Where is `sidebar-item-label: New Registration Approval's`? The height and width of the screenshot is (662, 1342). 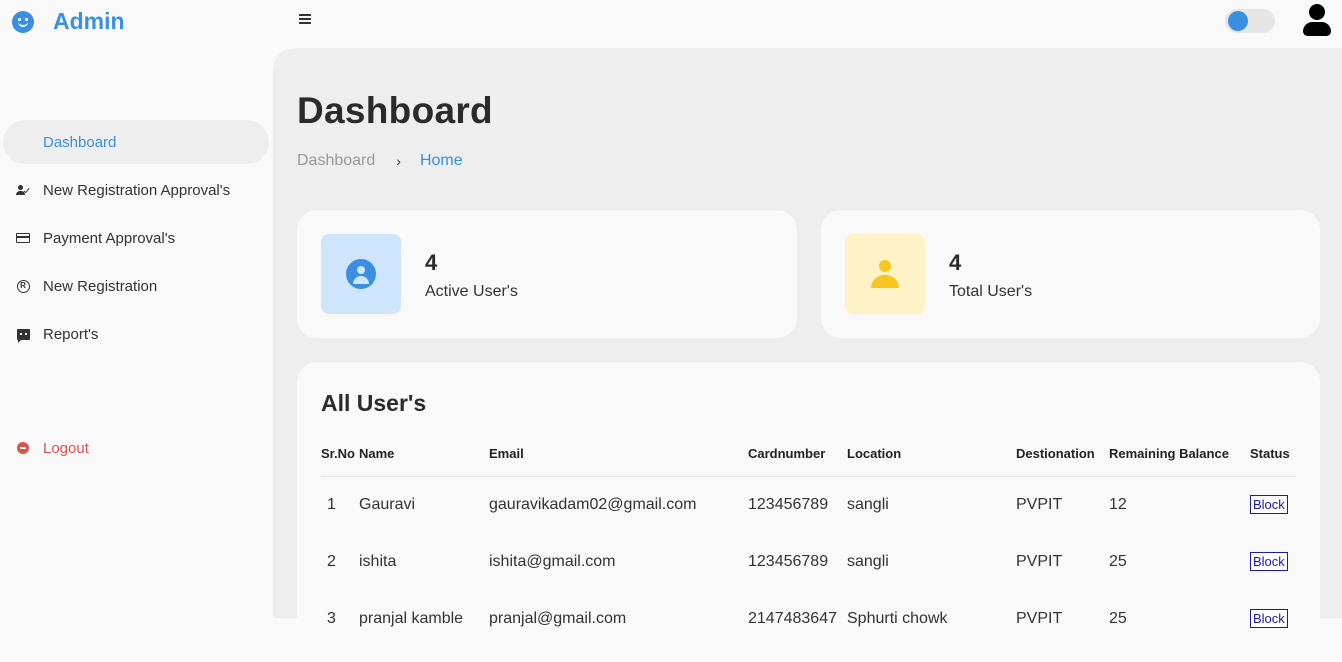
sidebar-item-label: New Registration Approval's is located at coordinates (137, 190).